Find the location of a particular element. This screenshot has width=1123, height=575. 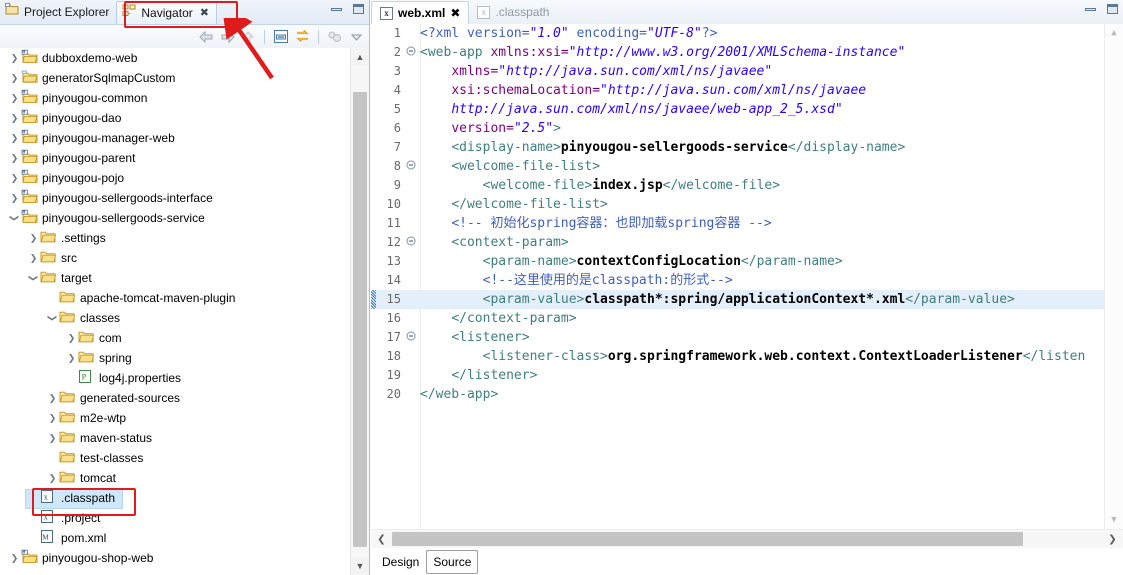

tree-item-pinyougou-sellergoods-interface: ❯ Mpinyougou-sellergoods-interface is located at coordinates (174, 198).